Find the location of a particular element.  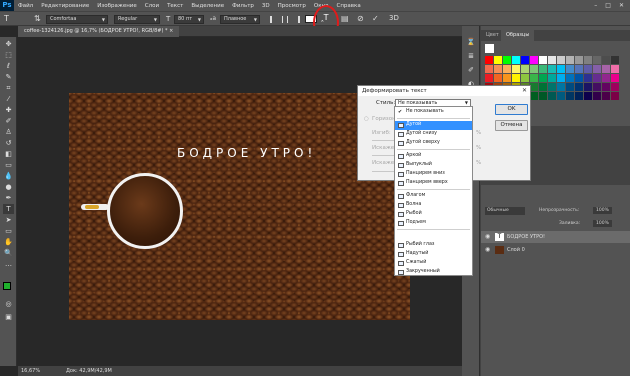

blend-mode-select: Обычные is located at coordinates (505, 211).